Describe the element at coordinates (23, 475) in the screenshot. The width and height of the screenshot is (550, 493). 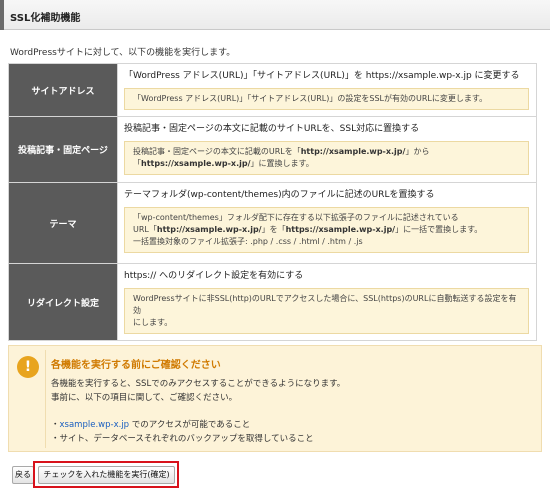
I see `back-button: 戻る` at that location.